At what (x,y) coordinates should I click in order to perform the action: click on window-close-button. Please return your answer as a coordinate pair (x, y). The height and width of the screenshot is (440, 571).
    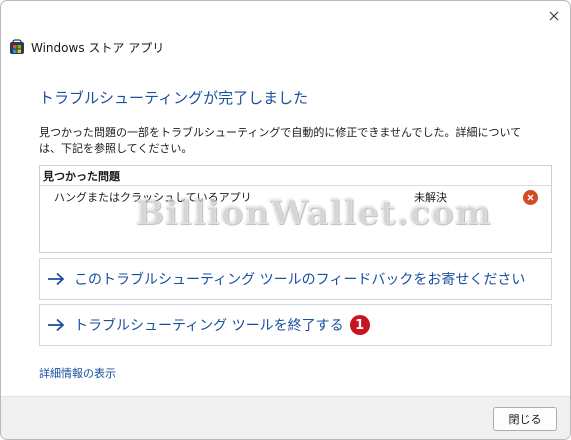
    Looking at the image, I should click on (554, 16).